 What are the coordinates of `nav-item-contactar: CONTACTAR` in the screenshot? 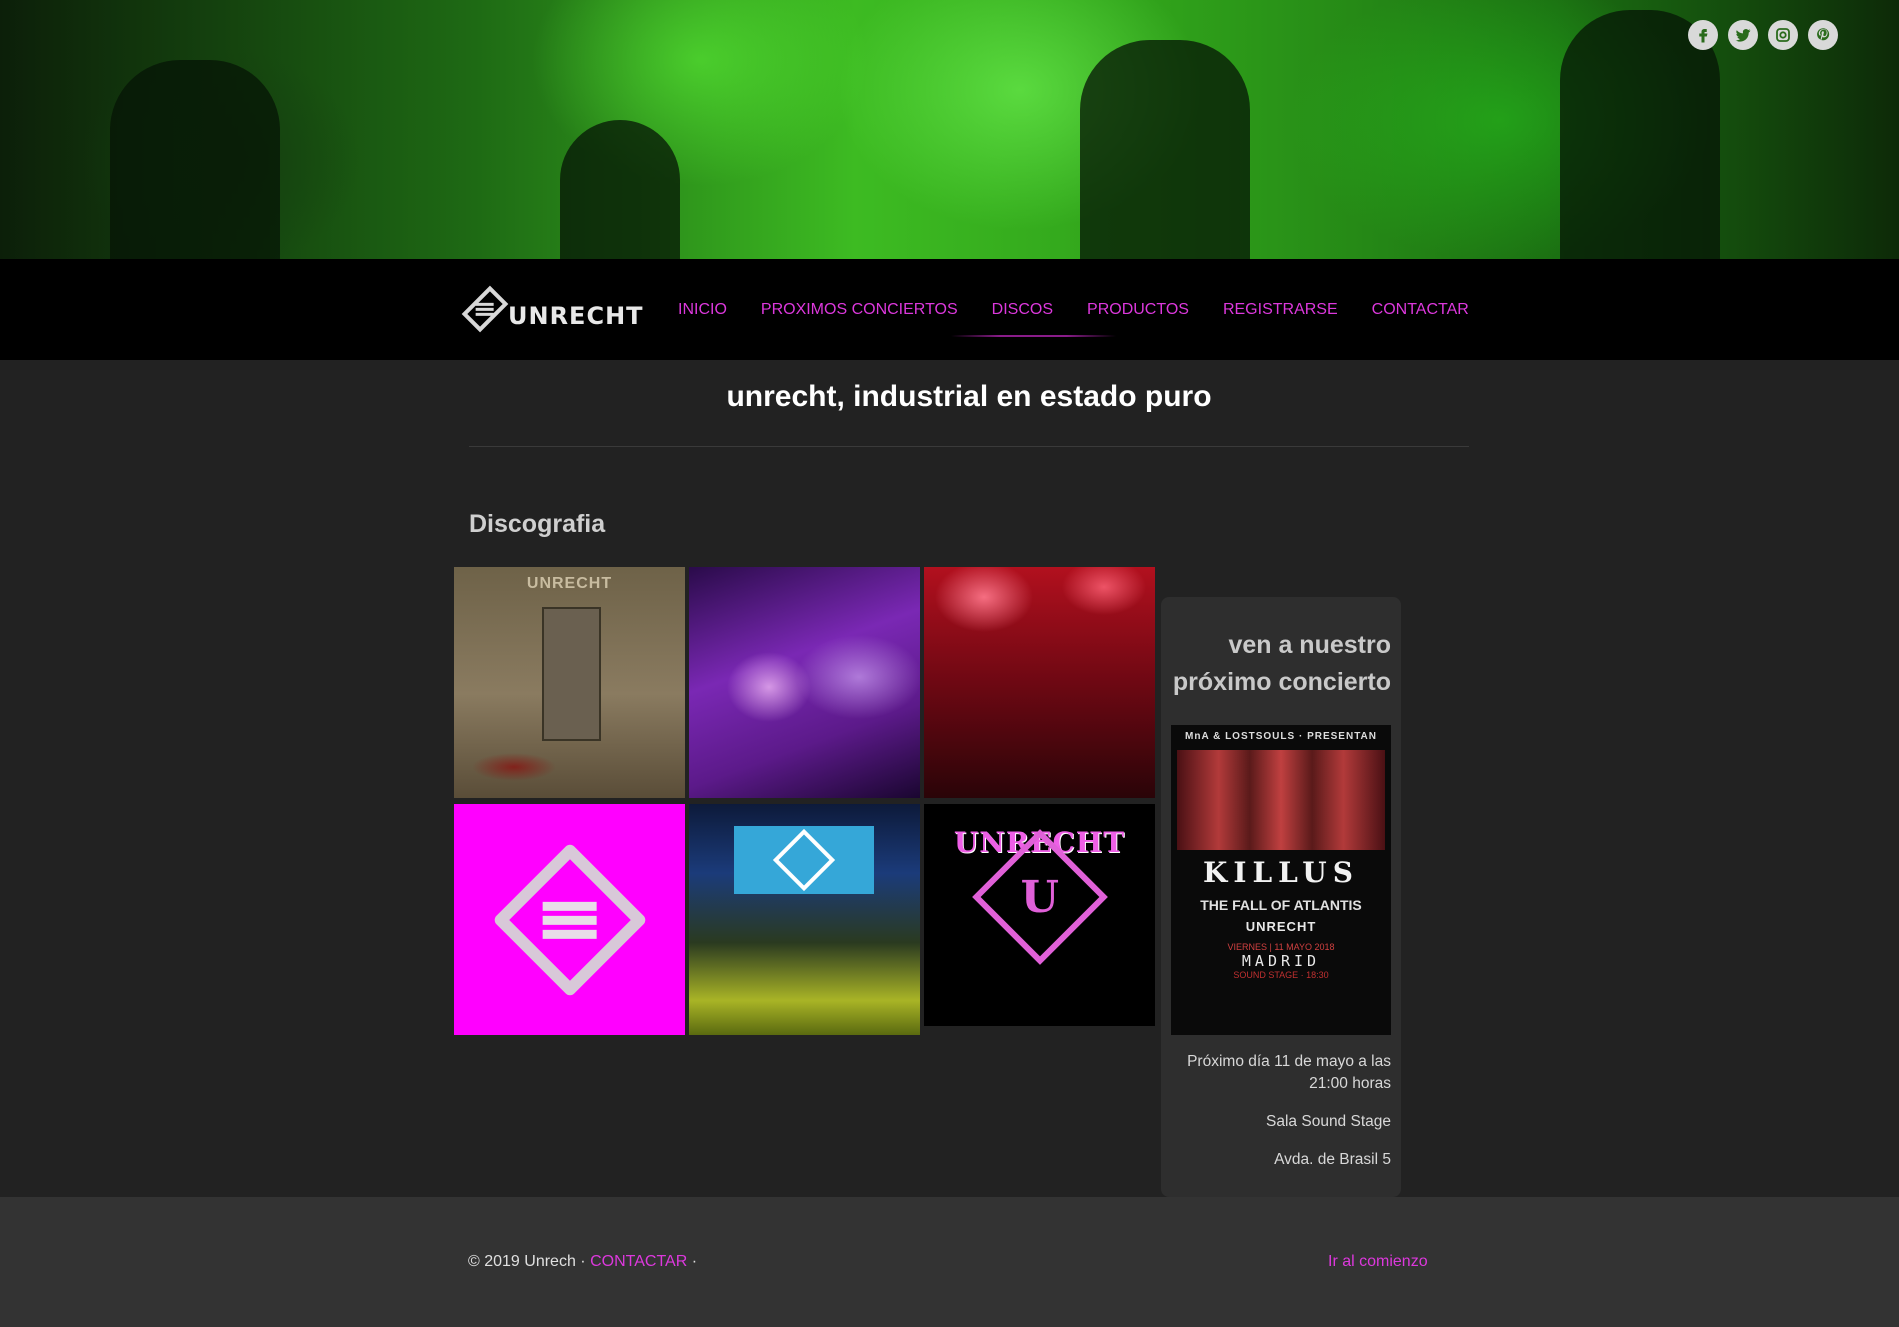 It's located at (1420, 309).